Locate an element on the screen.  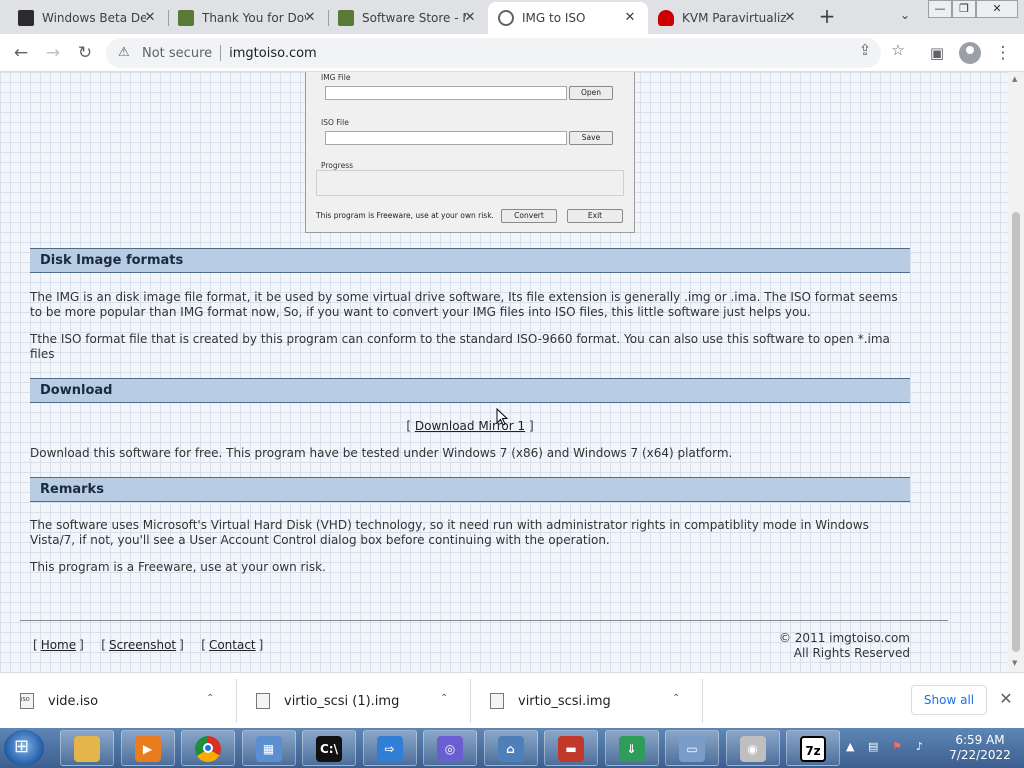
system-tray: ▲ ▤ ⚑ ♪ 6:59 AM 7/22/2022 is located at coordinates (934, 748).